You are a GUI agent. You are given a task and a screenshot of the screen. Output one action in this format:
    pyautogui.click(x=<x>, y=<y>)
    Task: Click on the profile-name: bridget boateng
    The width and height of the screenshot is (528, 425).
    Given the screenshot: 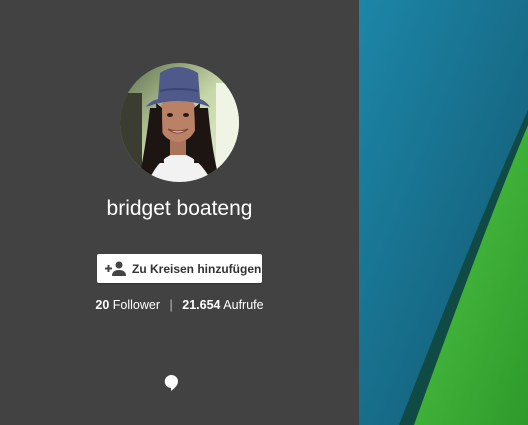 What is the action you would take?
    pyautogui.click(x=179, y=208)
    